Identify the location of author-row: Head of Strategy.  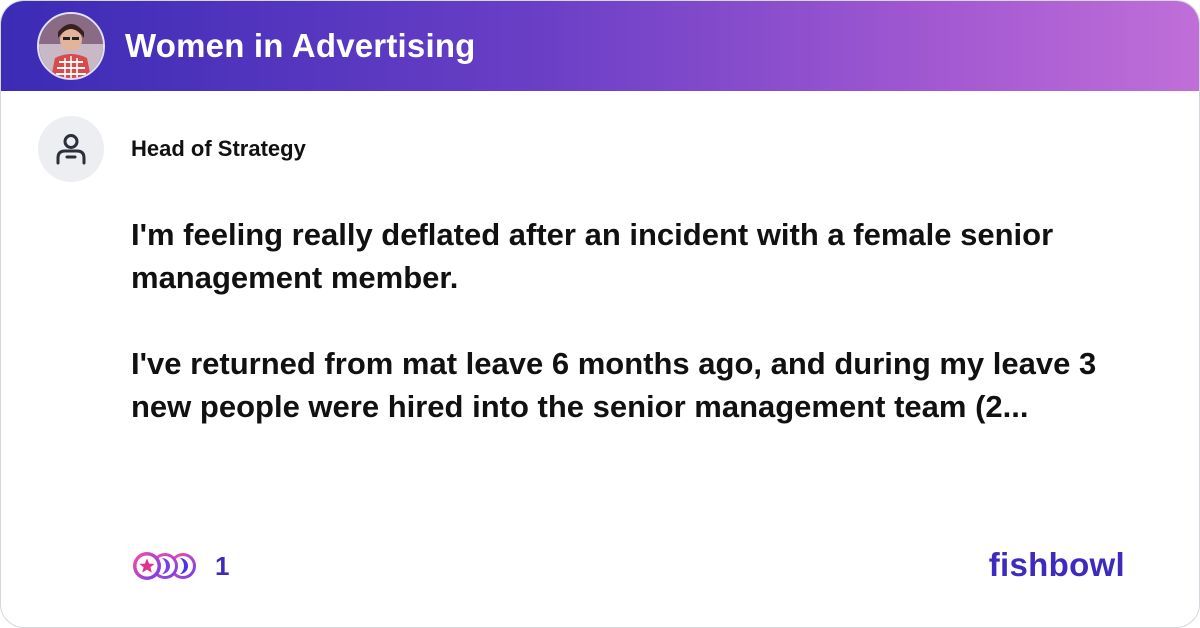
(172, 149).